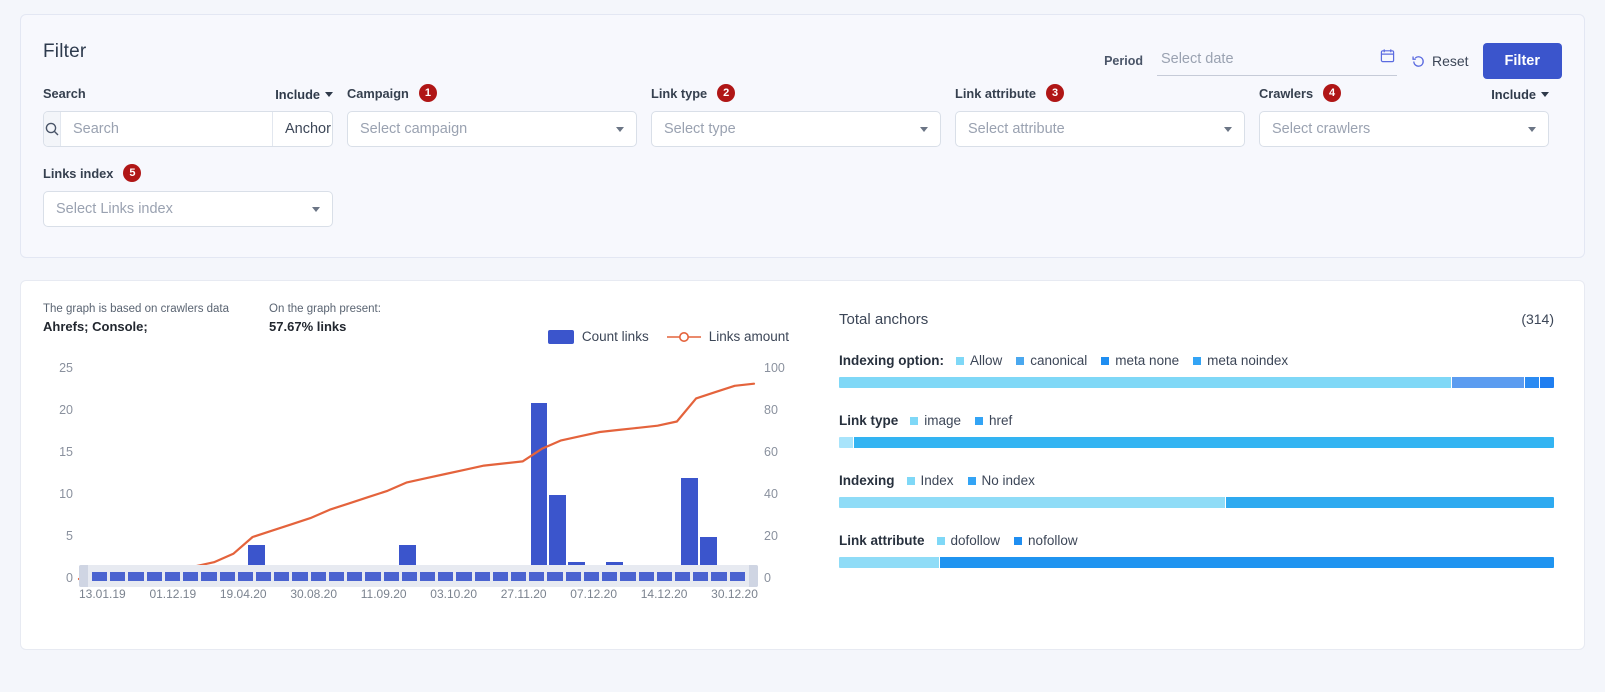 This screenshot has width=1605, height=692. I want to click on calendar-icon, so click(1387, 55).